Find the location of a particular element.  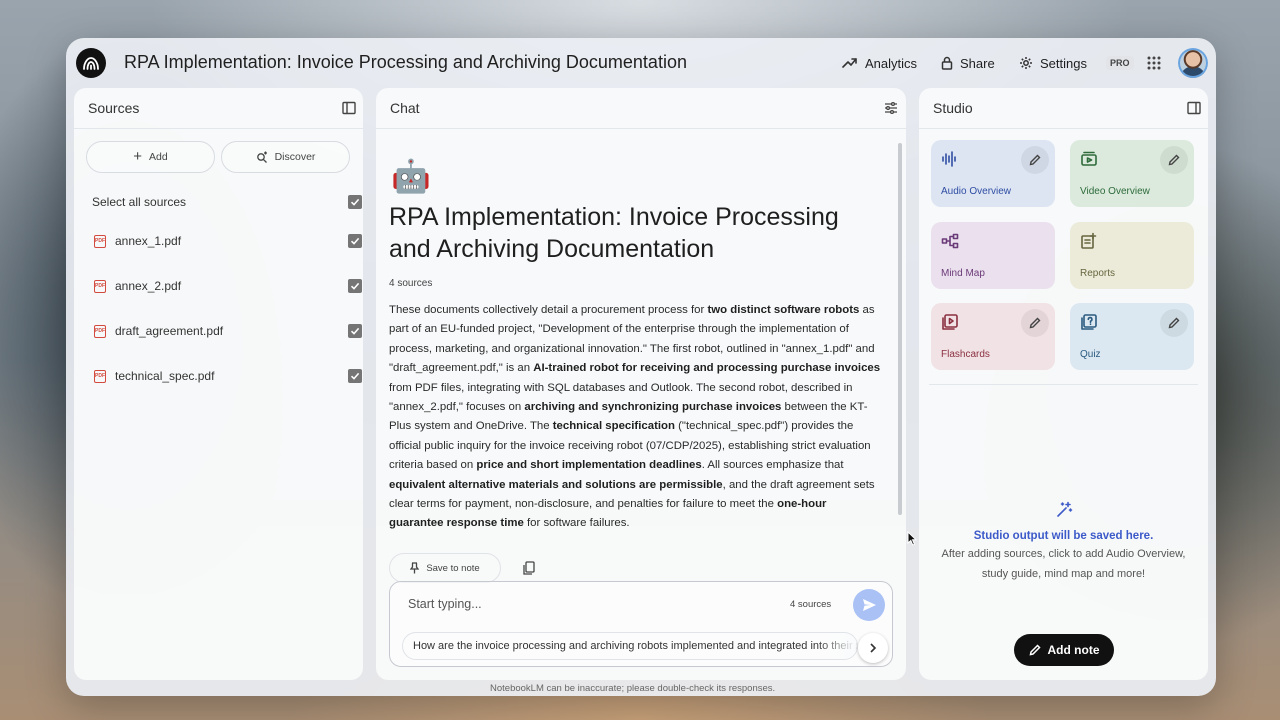

chat-options-sliders-icon is located at coordinates (891, 108).